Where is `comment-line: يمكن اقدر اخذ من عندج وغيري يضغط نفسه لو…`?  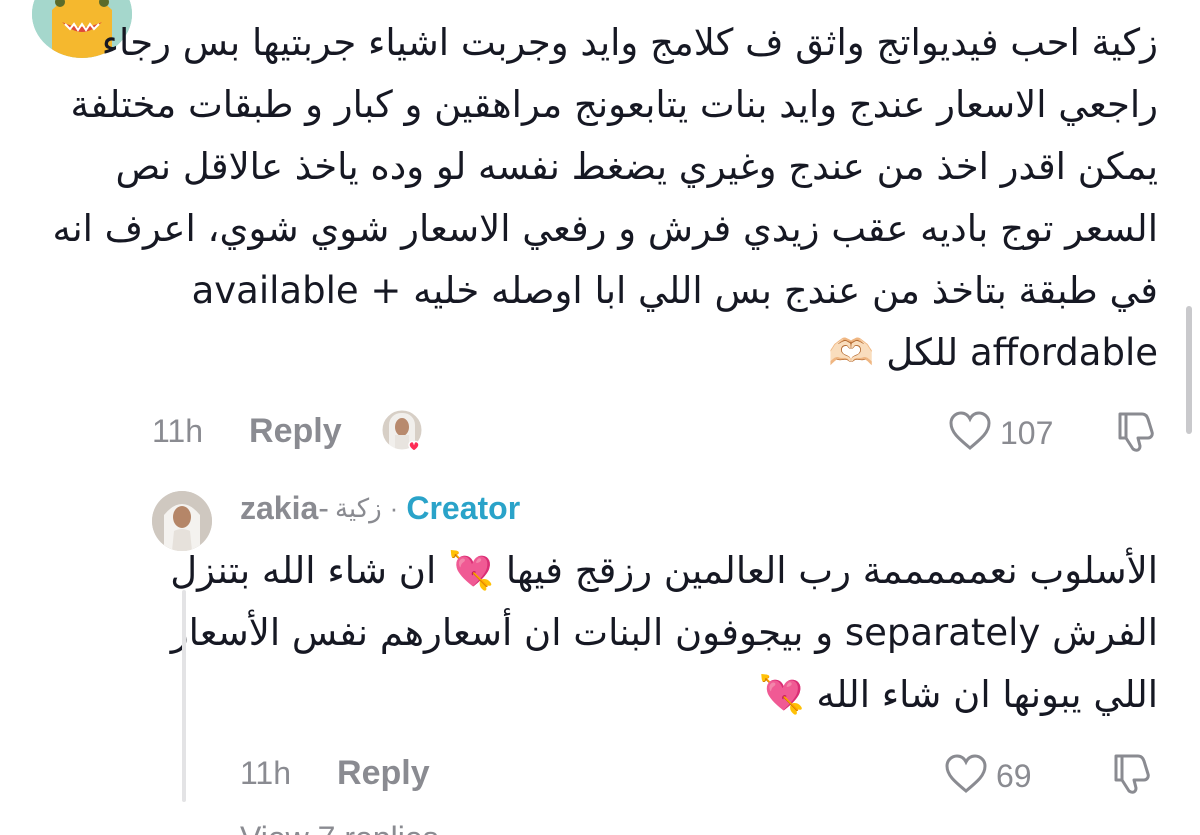 comment-line: يمكن اقدر اخذ من عندج وغيري يضغط نفسه لو… is located at coordinates (636, 166).